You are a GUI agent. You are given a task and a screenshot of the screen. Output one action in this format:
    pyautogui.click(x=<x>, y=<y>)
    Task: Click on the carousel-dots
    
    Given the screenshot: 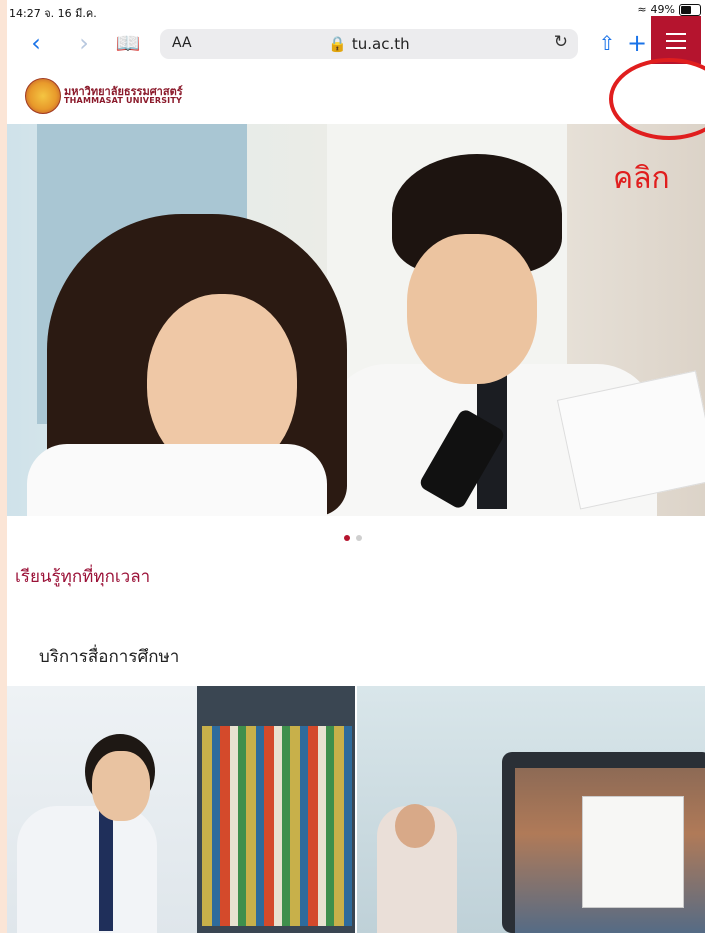 What is the action you would take?
    pyautogui.click(x=353, y=538)
    